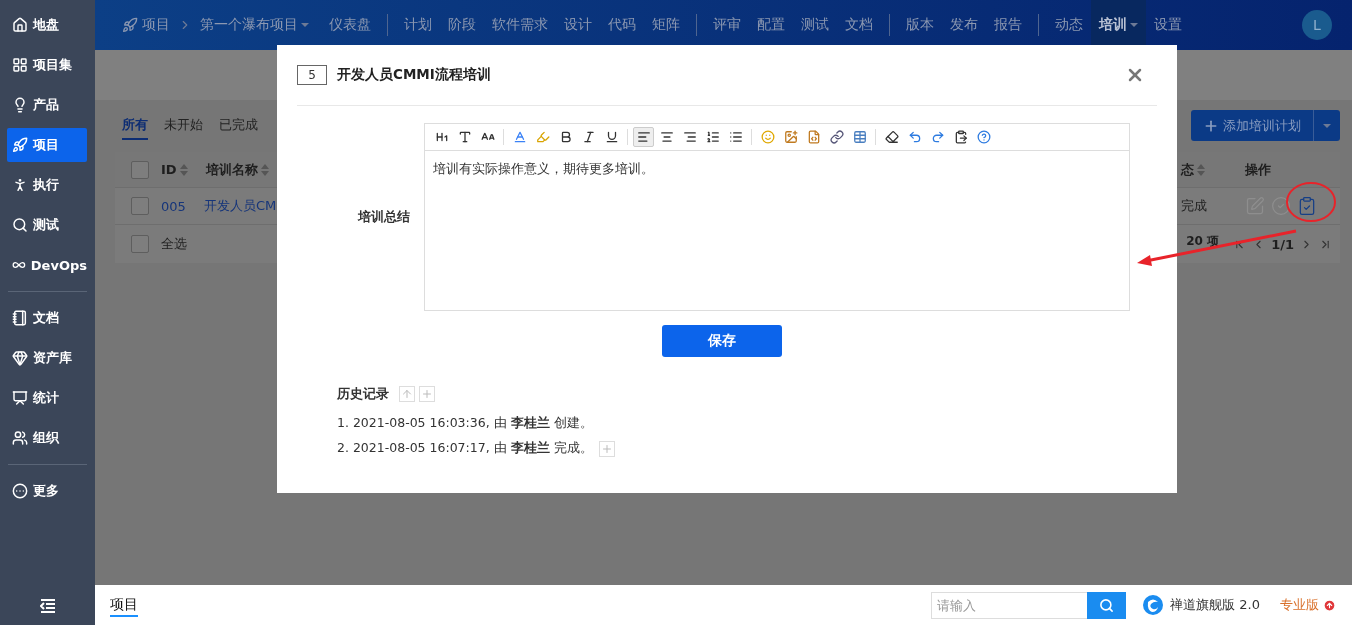  Describe the element at coordinates (20, 65) in the screenshot. I see `grid-icon` at that location.